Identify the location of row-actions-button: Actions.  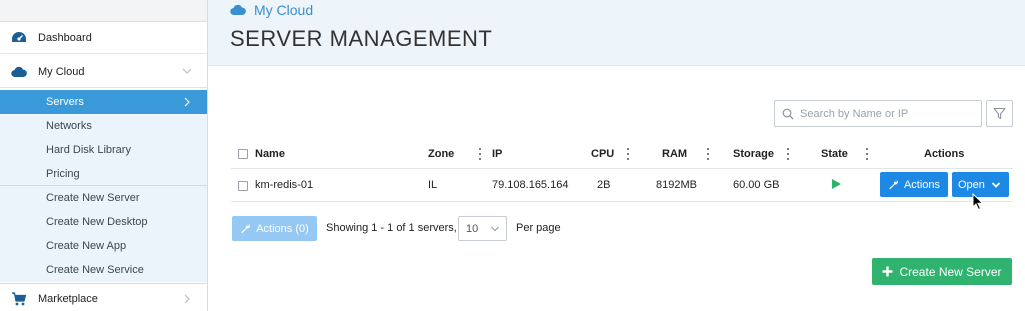
(914, 184).